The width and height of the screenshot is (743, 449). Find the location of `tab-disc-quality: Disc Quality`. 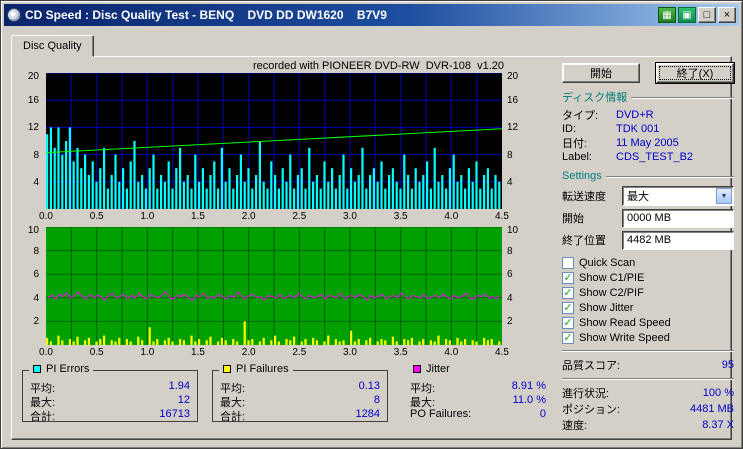

tab-disc-quality: Disc Quality is located at coordinates (52, 46).